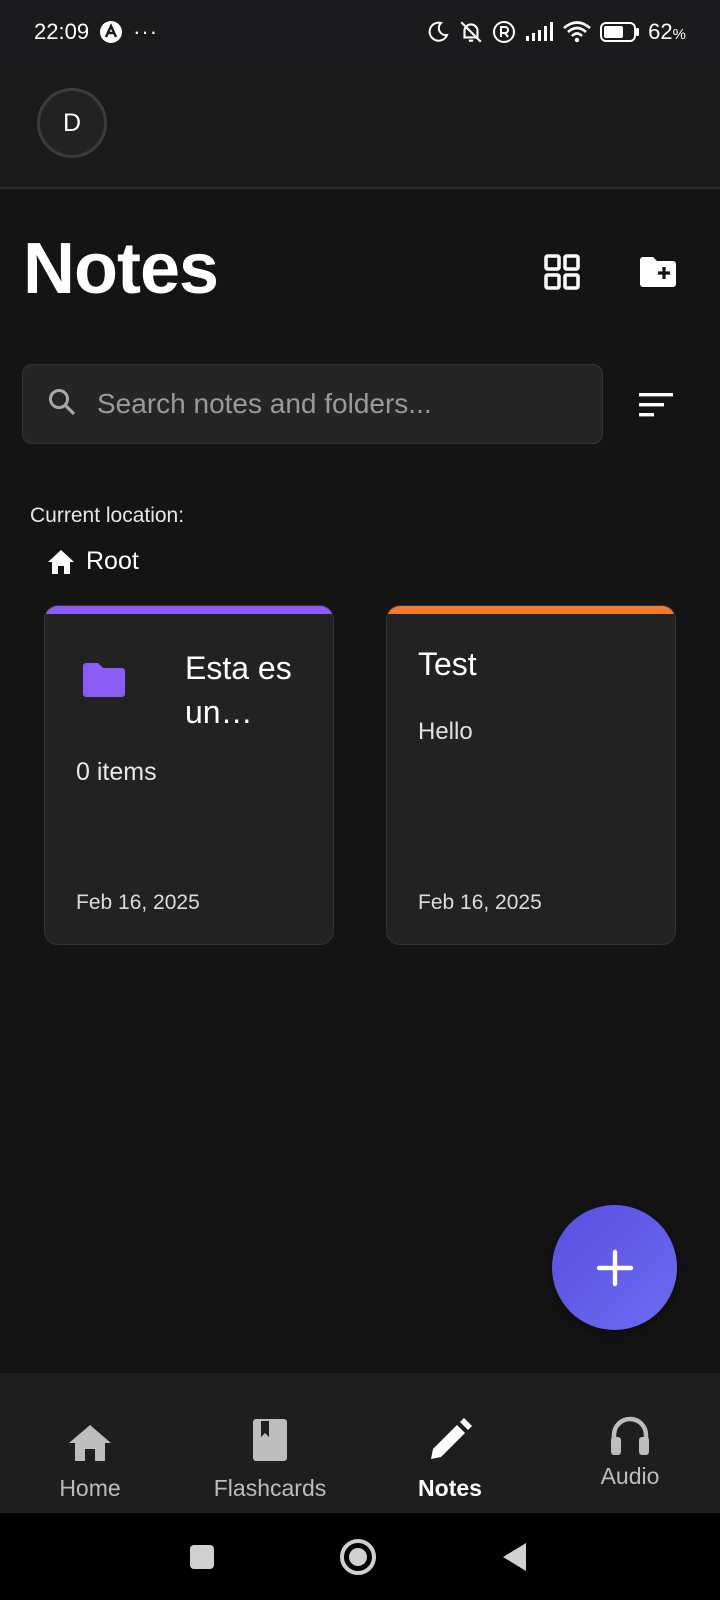 The image size is (720, 1600). What do you see at coordinates (270, 1439) in the screenshot?
I see `book-icon` at bounding box center [270, 1439].